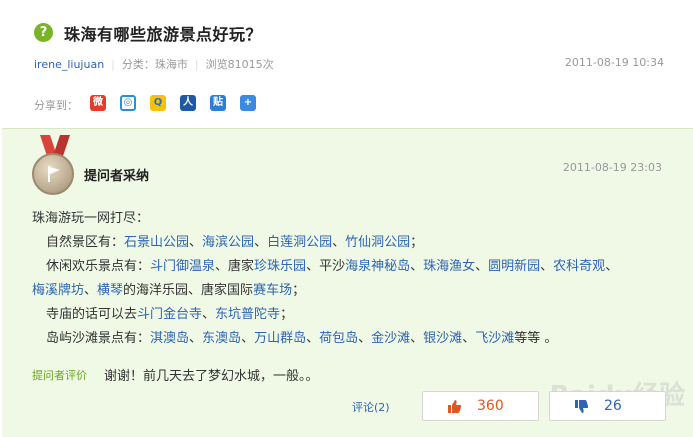 Image resolution: width=693 pixels, height=437 pixels. Describe the element at coordinates (239, 64) in the screenshot. I see `views-count: 浏览81015次` at that location.